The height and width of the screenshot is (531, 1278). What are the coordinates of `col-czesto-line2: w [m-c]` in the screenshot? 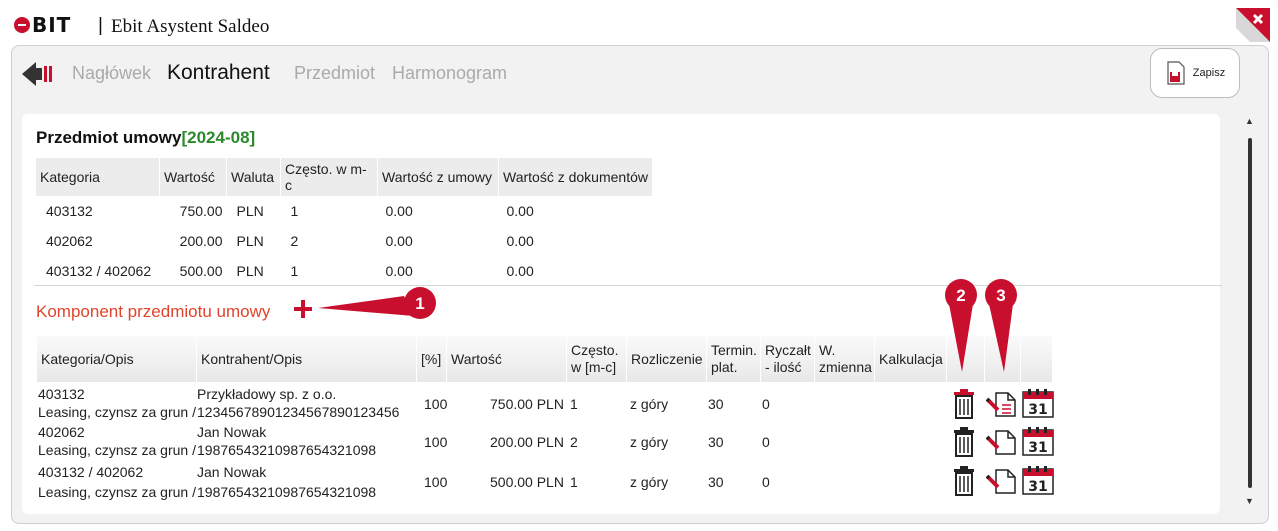 It's located at (594, 367).